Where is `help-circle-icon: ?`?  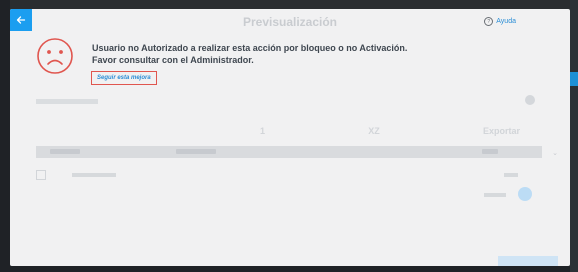
help-circle-icon: ? is located at coordinates (489, 21).